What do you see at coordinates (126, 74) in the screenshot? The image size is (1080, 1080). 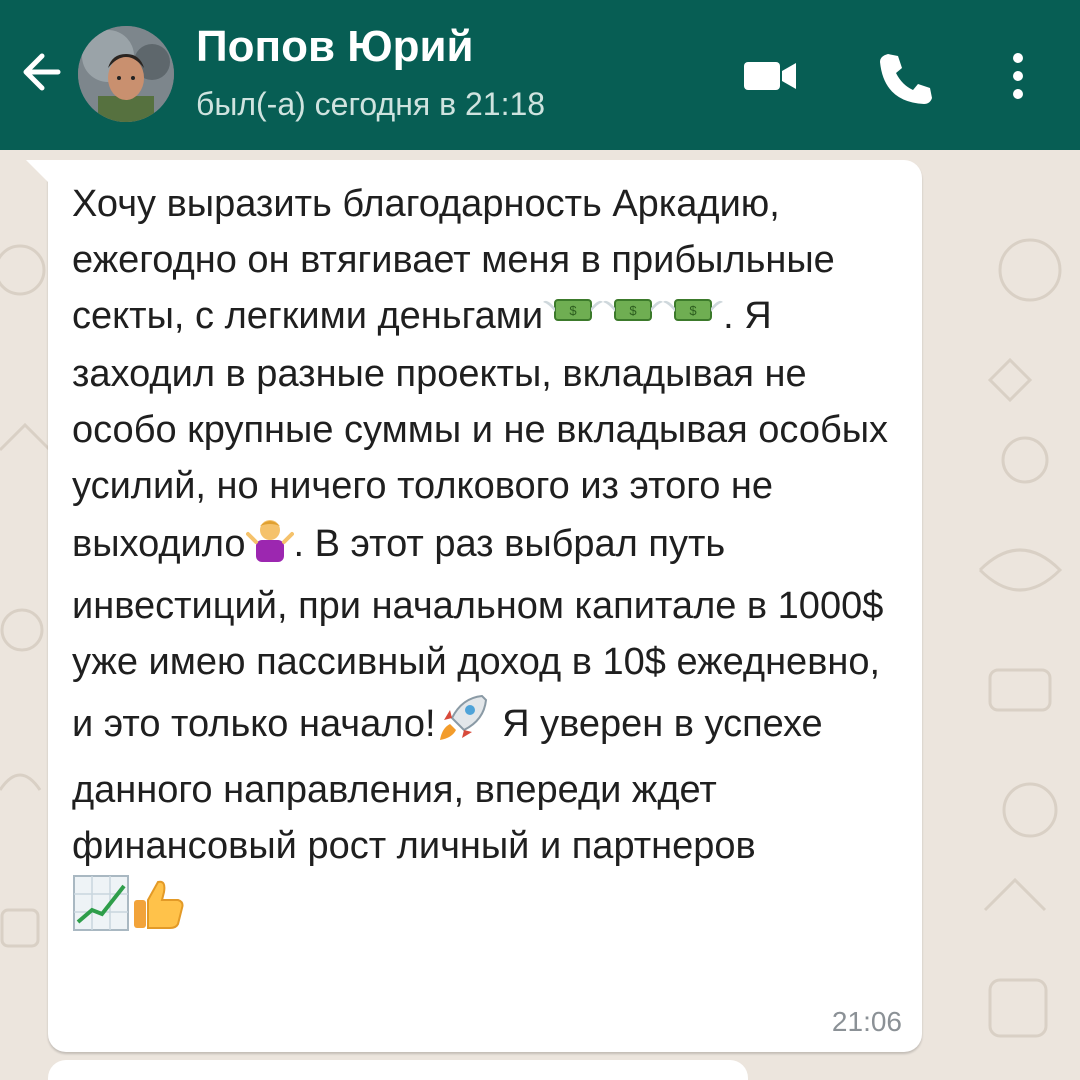 I see `contact-avatar` at bounding box center [126, 74].